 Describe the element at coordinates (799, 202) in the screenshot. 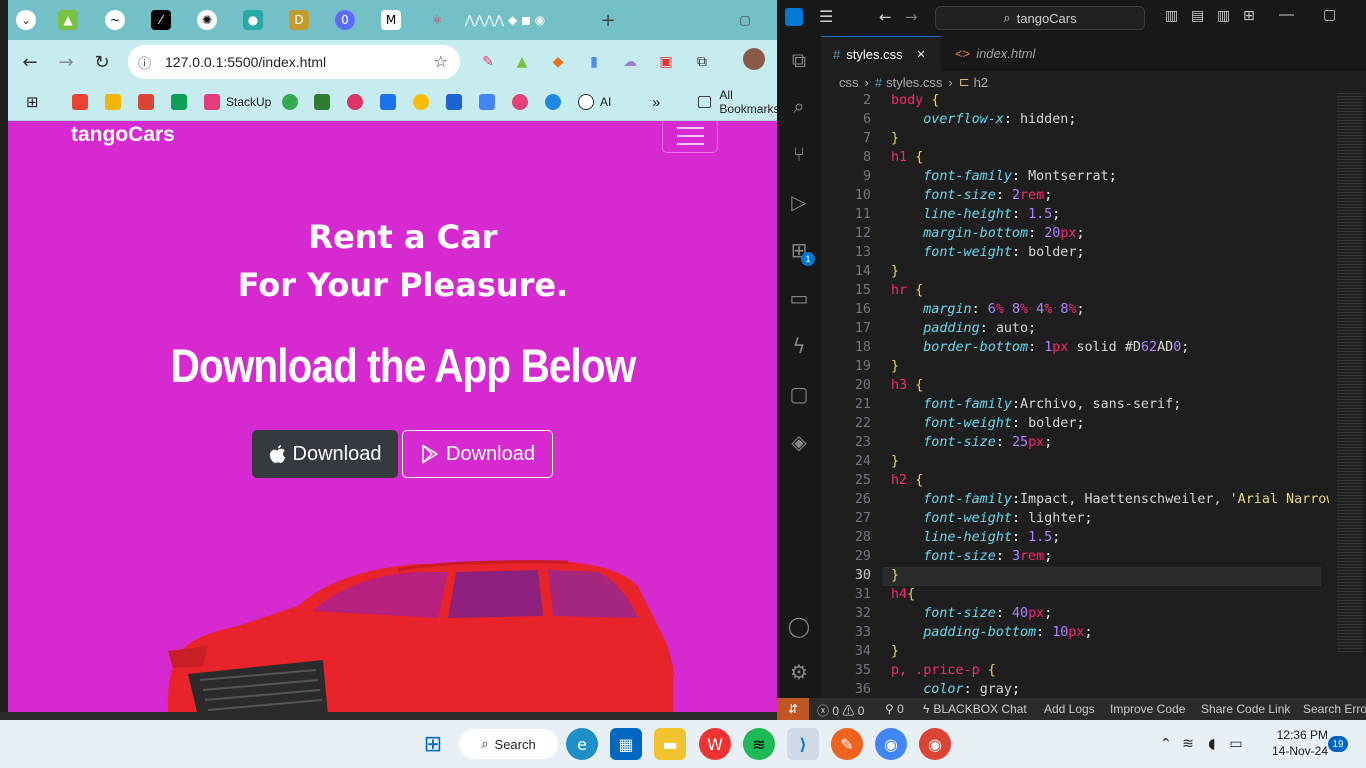

I see `run-debug-icon: ▷` at that location.